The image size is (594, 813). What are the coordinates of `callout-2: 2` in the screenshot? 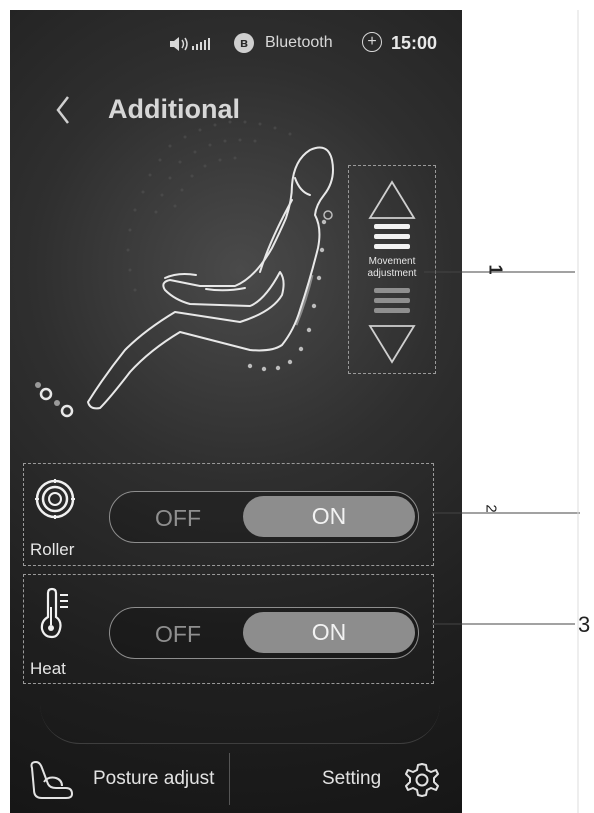 It's located at (491, 508).